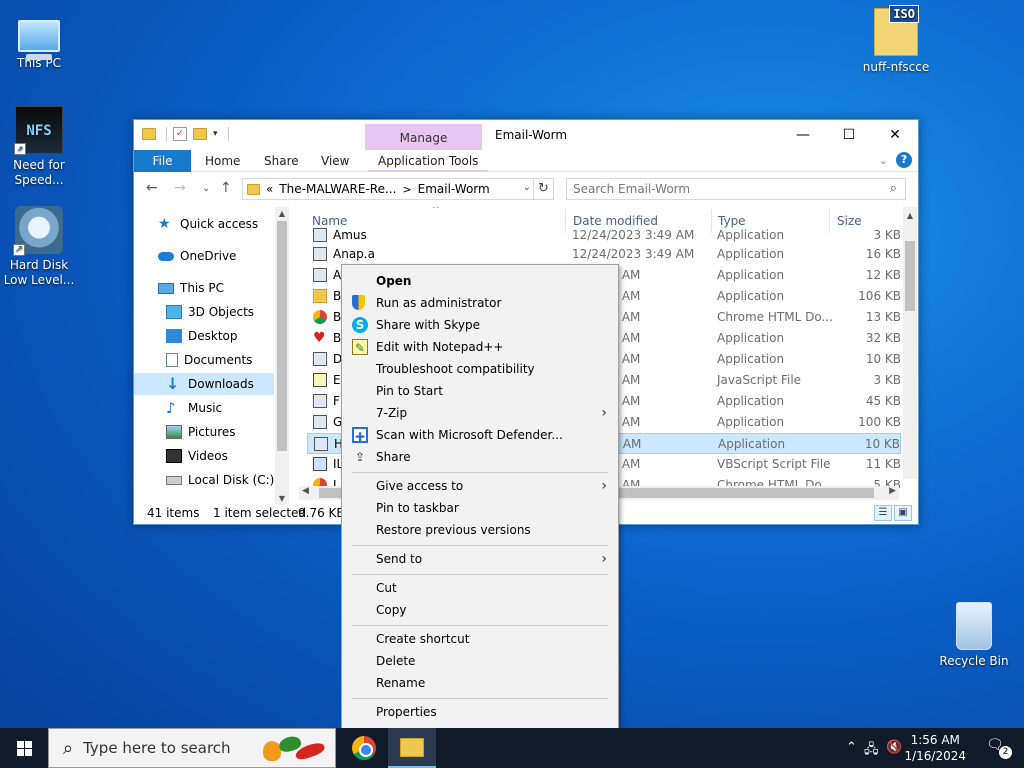  What do you see at coordinates (480, 281) in the screenshot?
I see `menu-item-open: Open` at bounding box center [480, 281].